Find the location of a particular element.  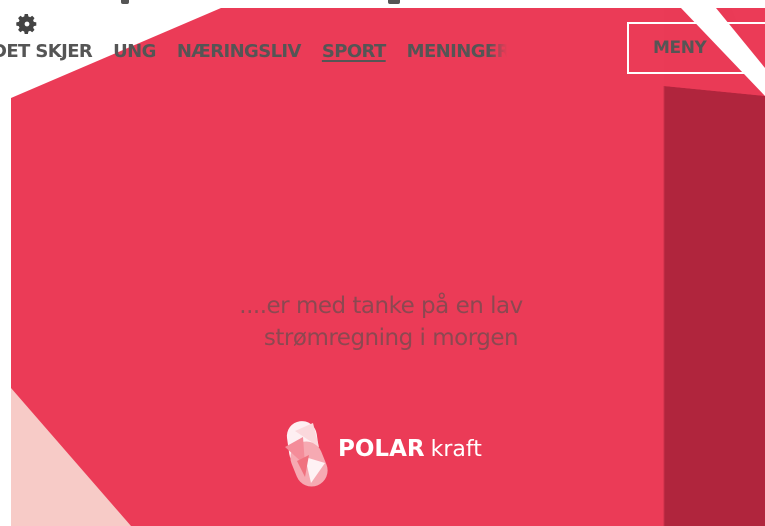

polarkraft-wordmark: POLAR kraft is located at coordinates (410, 449).